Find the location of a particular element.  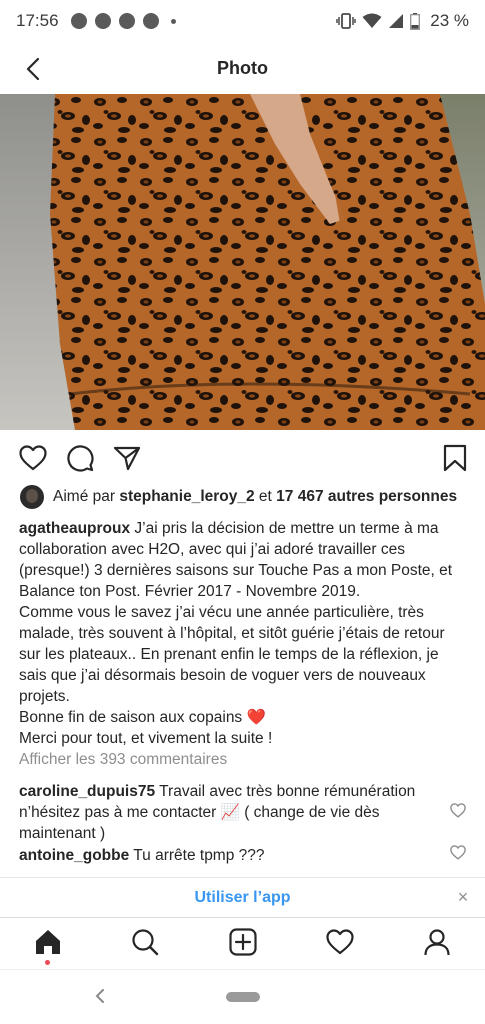

comment-item: antoine_gobbe Tu arrête tpmp ??? is located at coordinates (229, 855).